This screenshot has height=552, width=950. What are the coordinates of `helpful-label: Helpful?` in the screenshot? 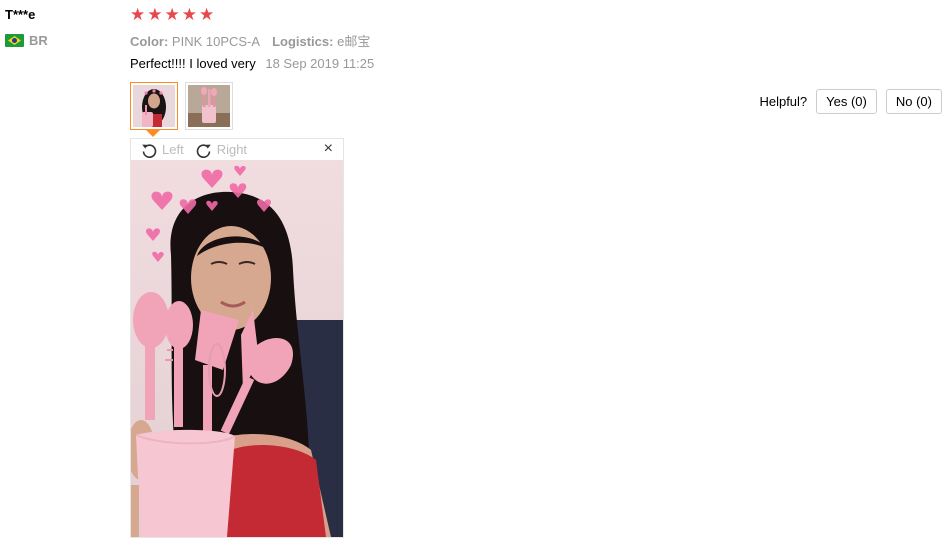 It's located at (783, 101).